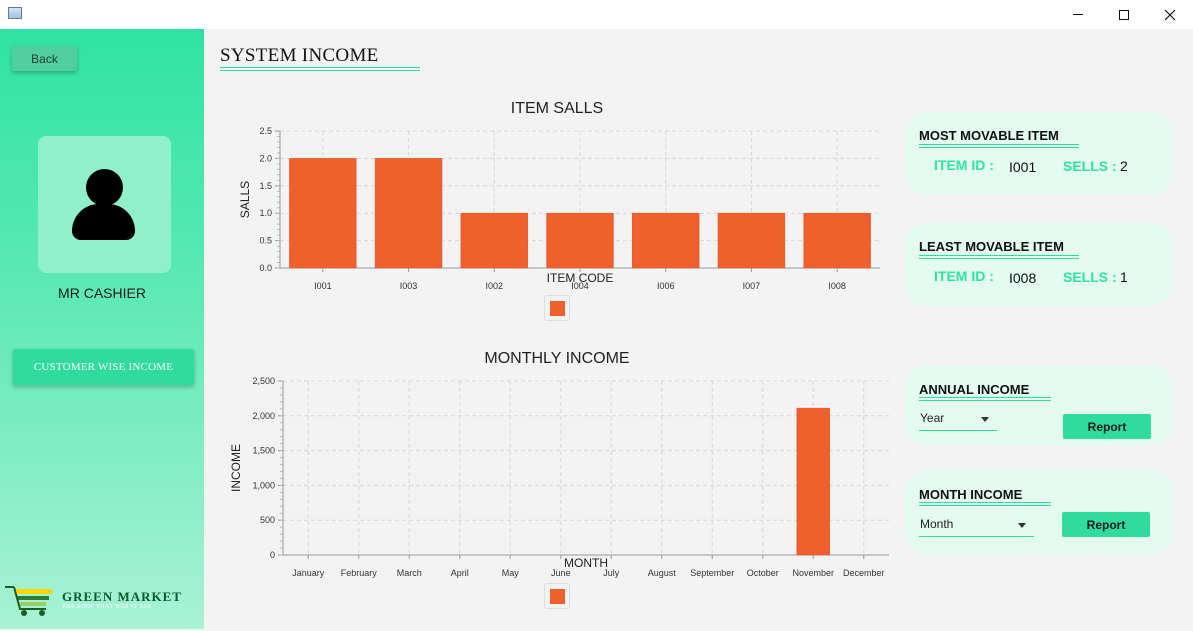 The width and height of the screenshot is (1193, 631). What do you see at coordinates (1124, 166) in the screenshot?
I see `sells-value: 2` at bounding box center [1124, 166].